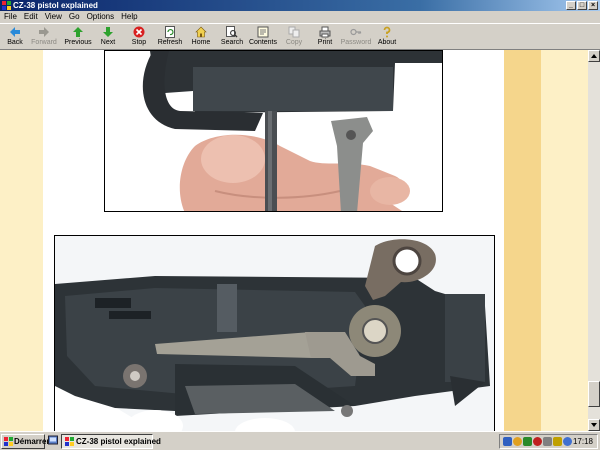 The image size is (600, 450). What do you see at coordinates (170, 42) in the screenshot?
I see `refresh-label: Refresh` at bounding box center [170, 42].